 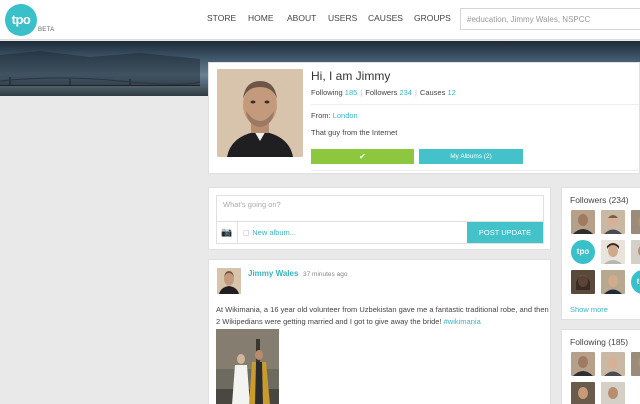 What do you see at coordinates (599, 342) in the screenshot?
I see `following-title: Following (185)` at bounding box center [599, 342].